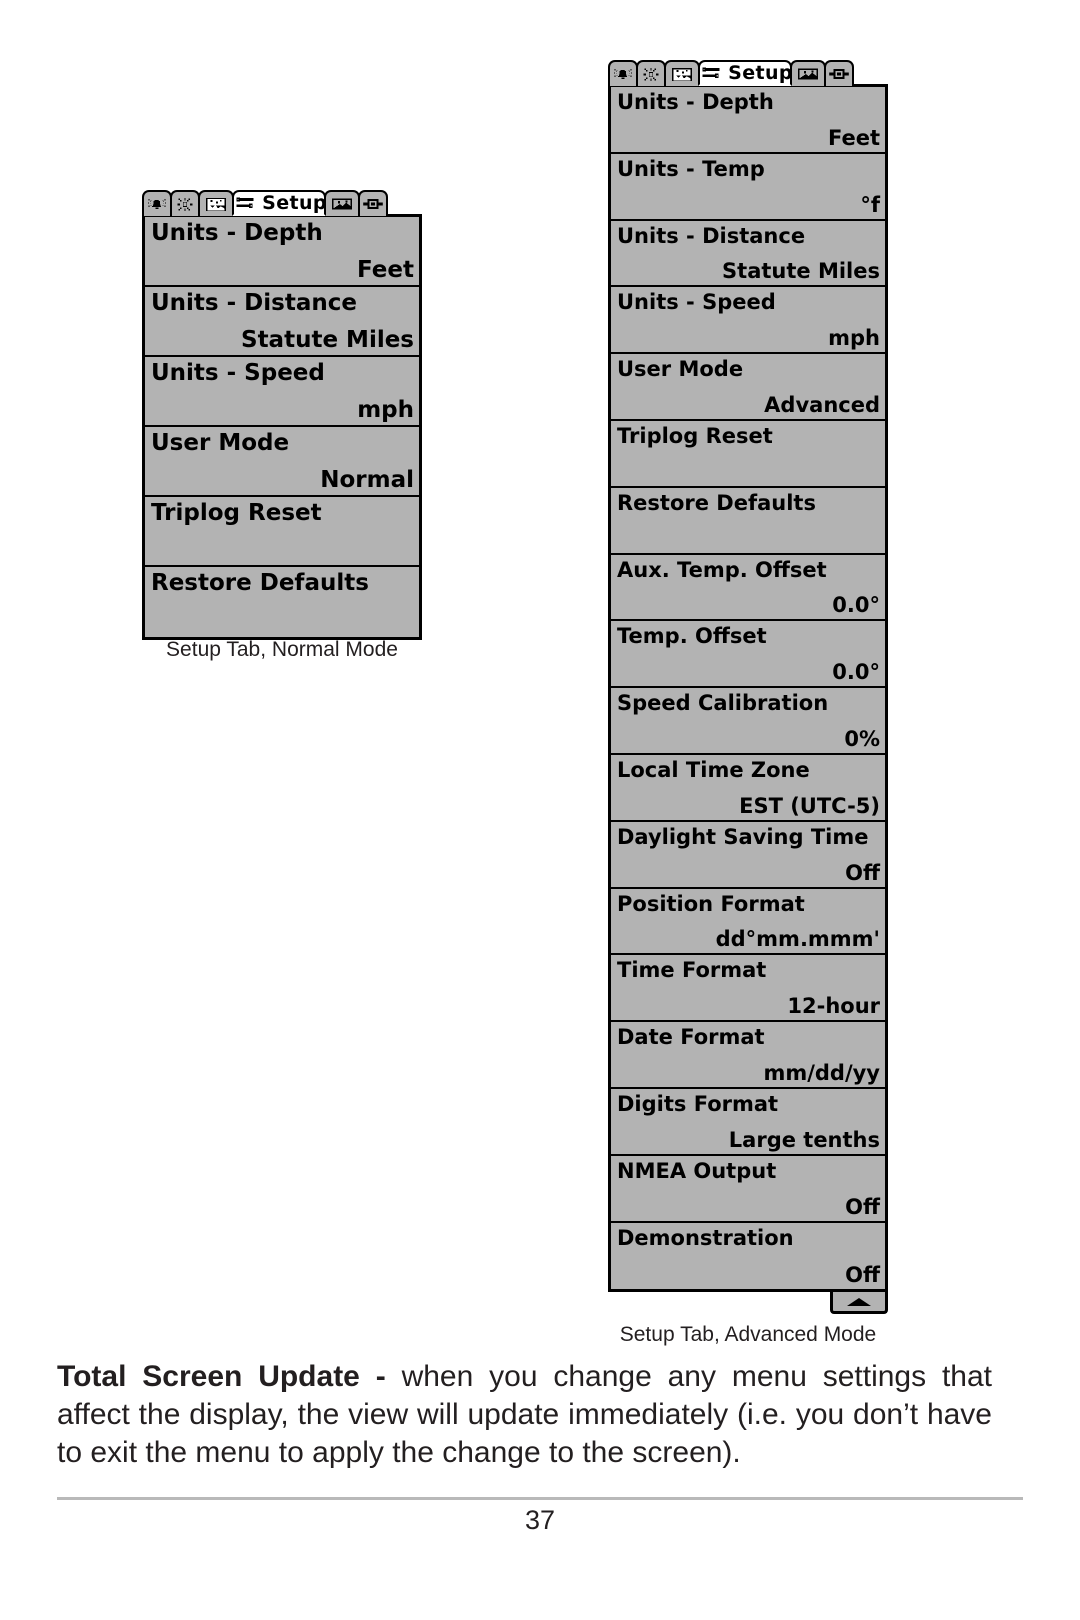 This screenshot has width=1080, height=1620. What do you see at coordinates (809, 805) in the screenshot?
I see `menu-row-value: EST (UTC-5)` at bounding box center [809, 805].